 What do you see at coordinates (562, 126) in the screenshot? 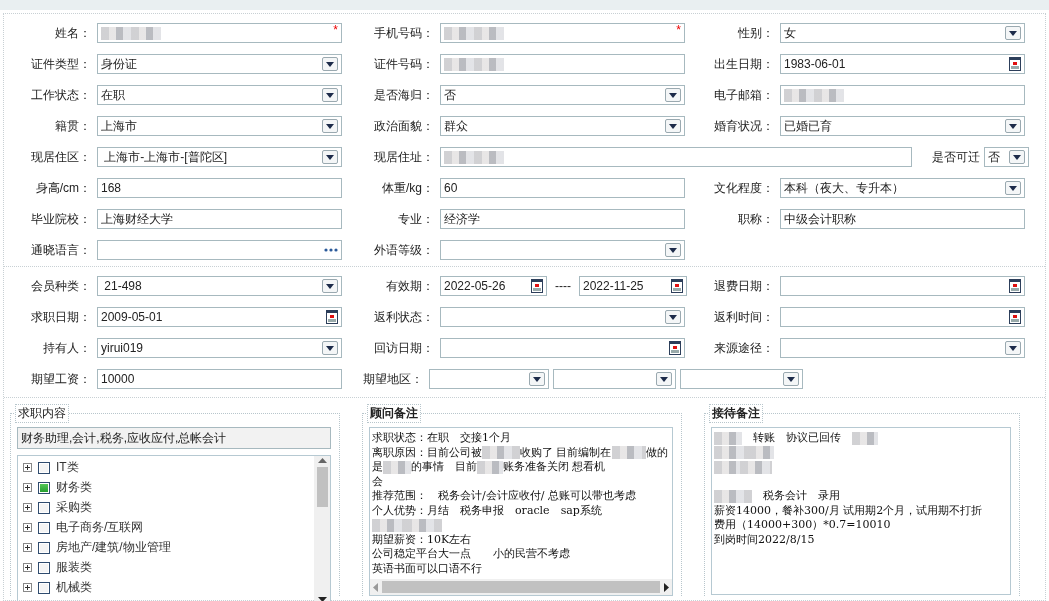
I see `select-field: 群众` at bounding box center [562, 126].